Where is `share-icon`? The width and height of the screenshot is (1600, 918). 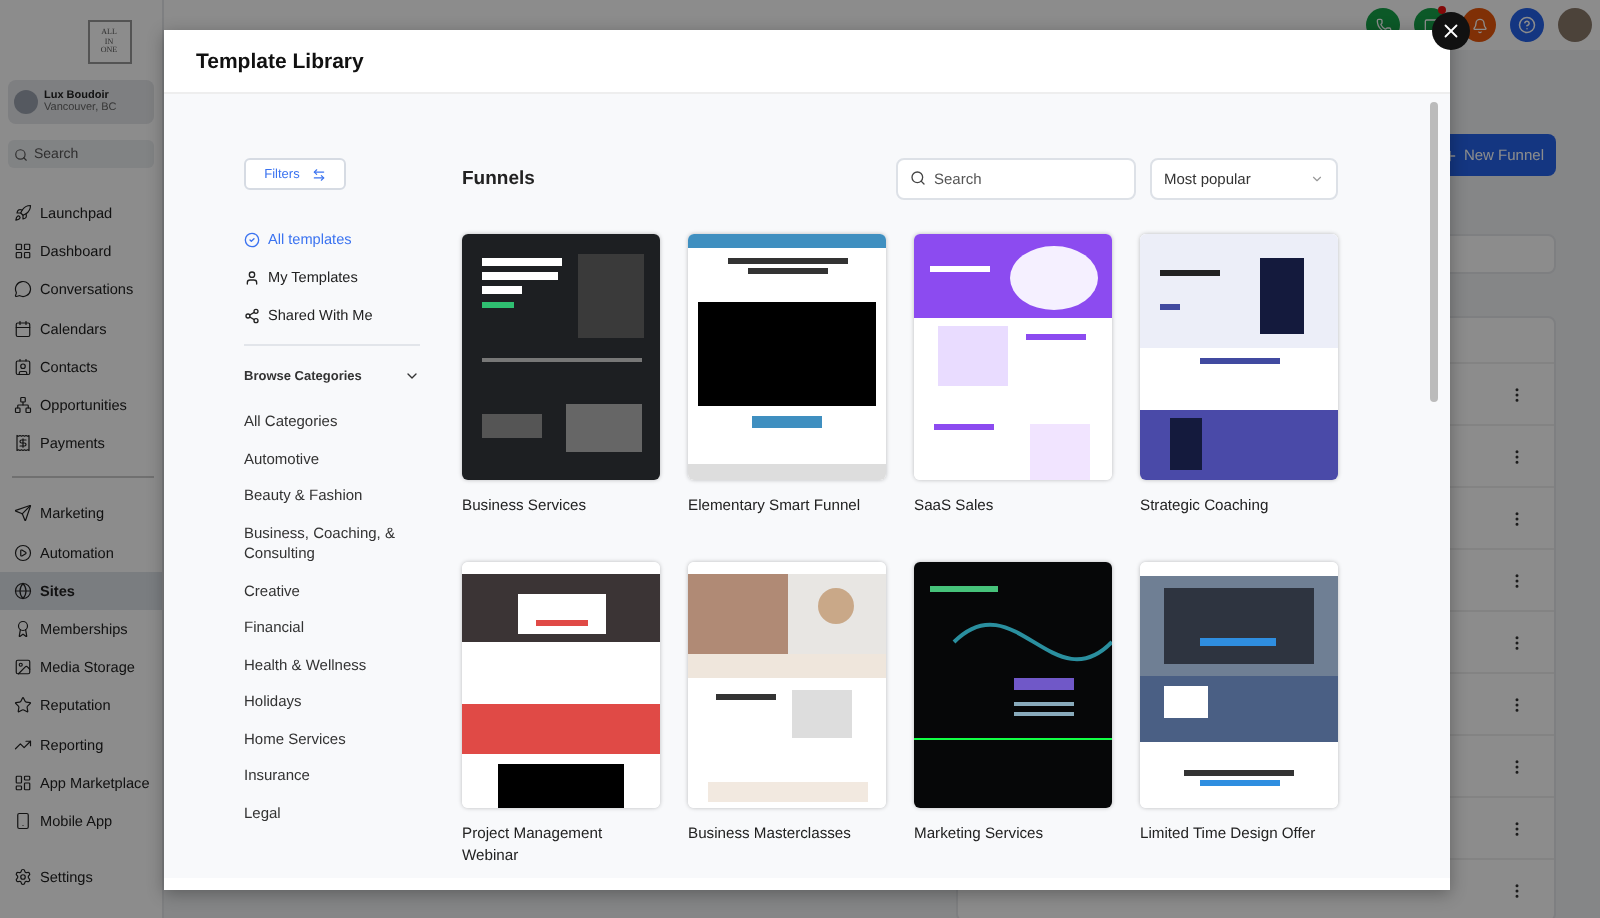 share-icon is located at coordinates (252, 315).